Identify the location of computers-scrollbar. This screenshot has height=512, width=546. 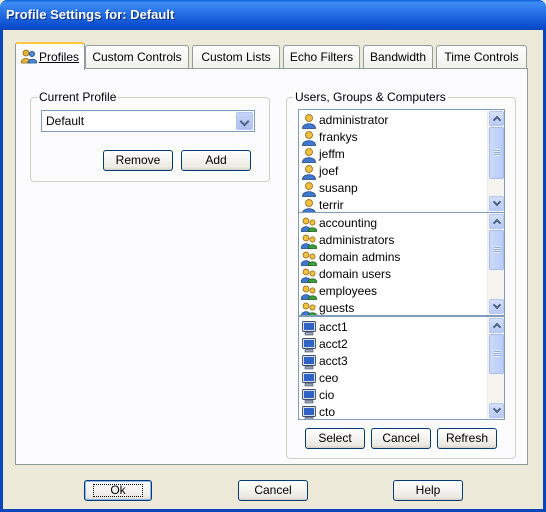
(495, 368).